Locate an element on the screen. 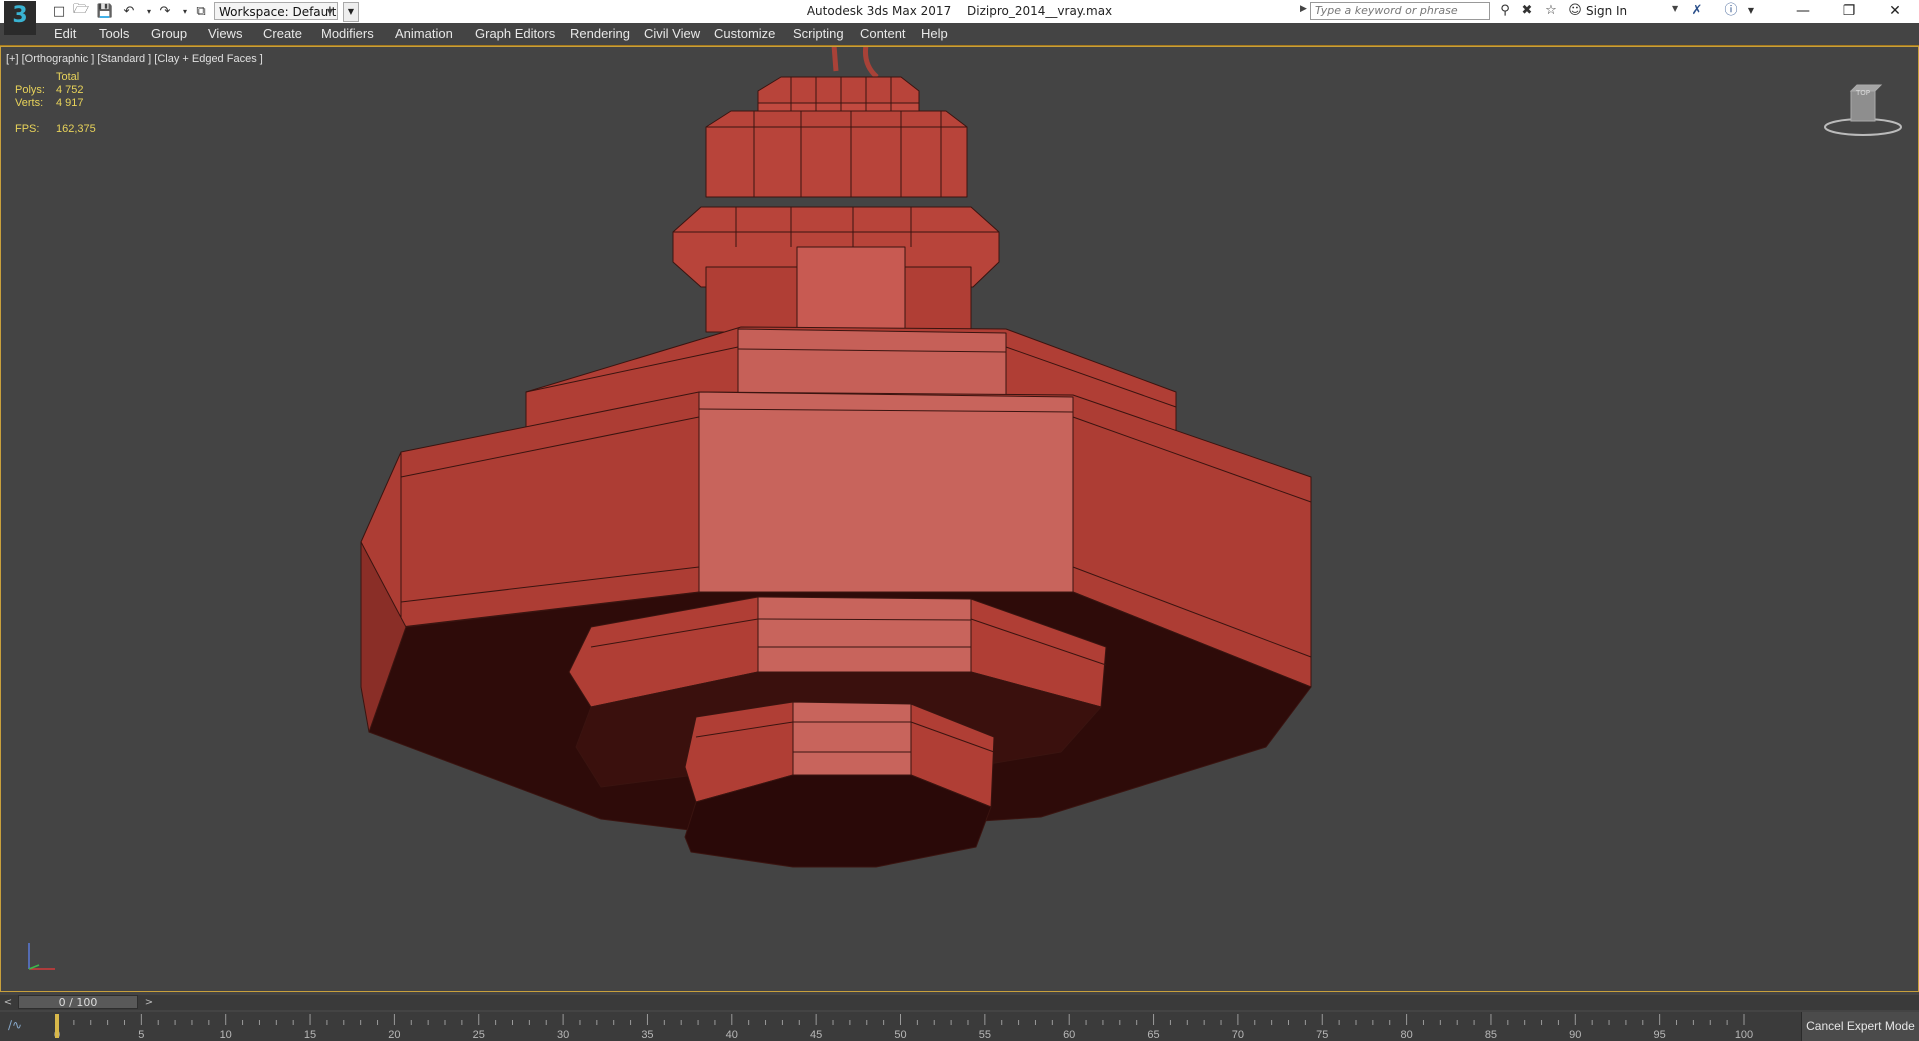 Image resolution: width=1919 pixels, height=1041 pixels. exchange-icon: ✗ is located at coordinates (1697, 11).